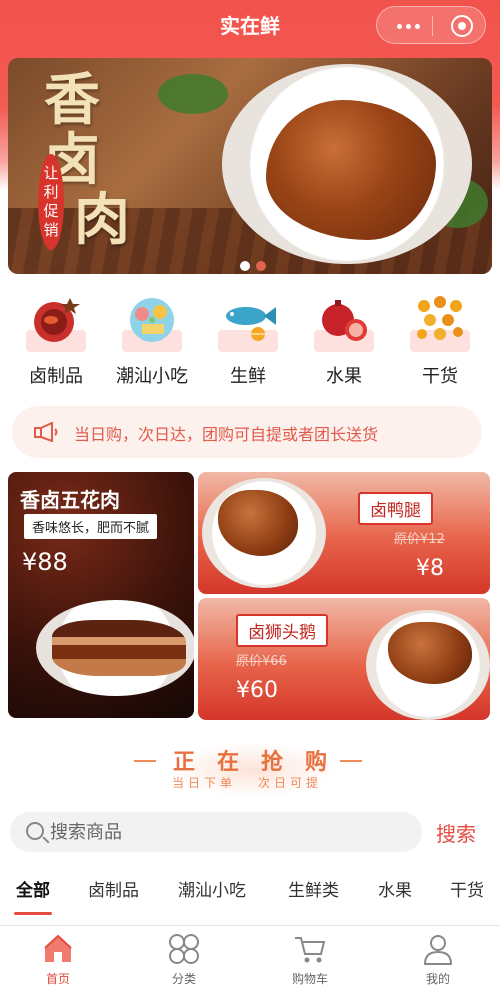 This screenshot has height=989, width=500. I want to click on category-item-snacks: 潮汕小吃, so click(152, 340).